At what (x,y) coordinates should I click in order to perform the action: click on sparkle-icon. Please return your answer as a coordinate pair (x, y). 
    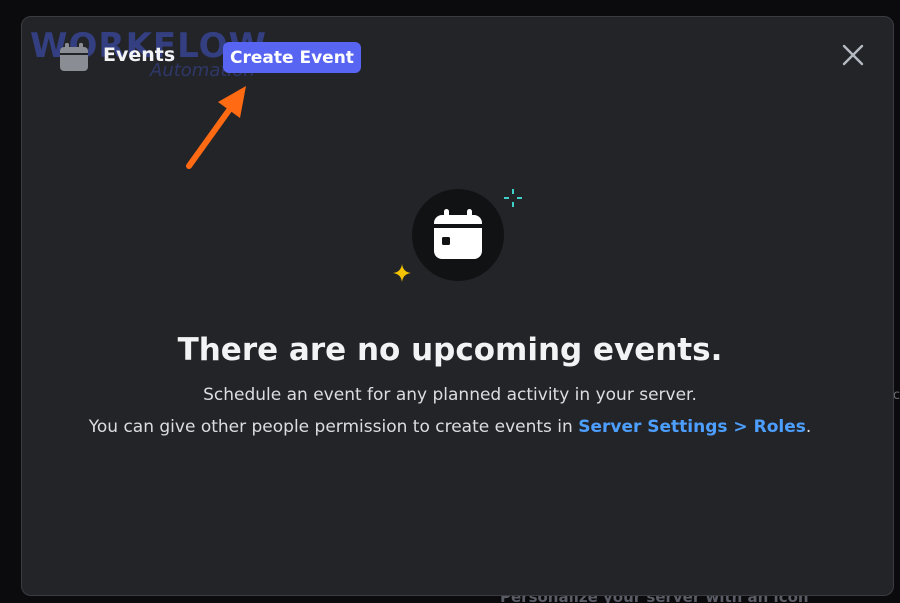
    Looking at the image, I should click on (513, 198).